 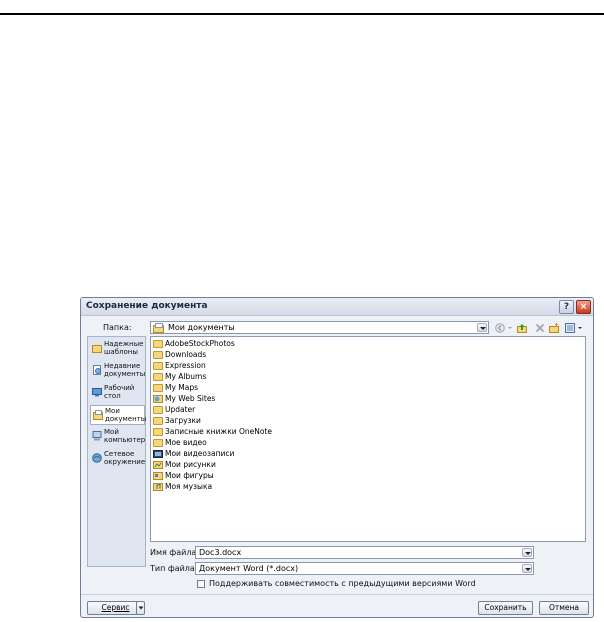 What do you see at coordinates (219, 431) in the screenshot?
I see `file-name: Записные книжки OneNote` at bounding box center [219, 431].